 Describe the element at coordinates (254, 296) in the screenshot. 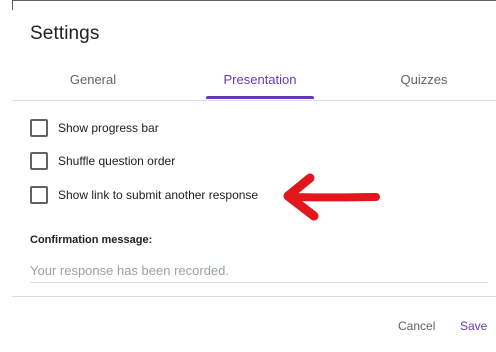

I see `footer-divider` at that location.